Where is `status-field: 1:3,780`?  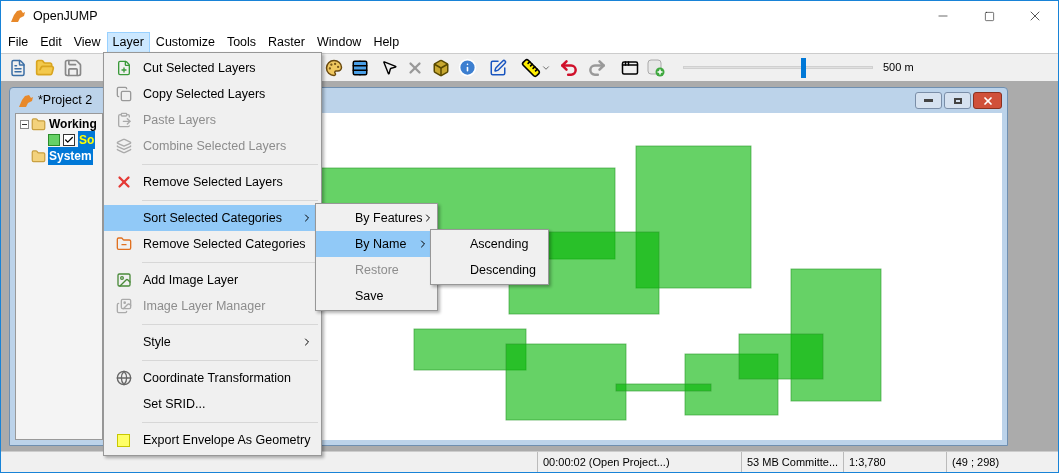
status-field: 1:3,780 is located at coordinates (894, 462).